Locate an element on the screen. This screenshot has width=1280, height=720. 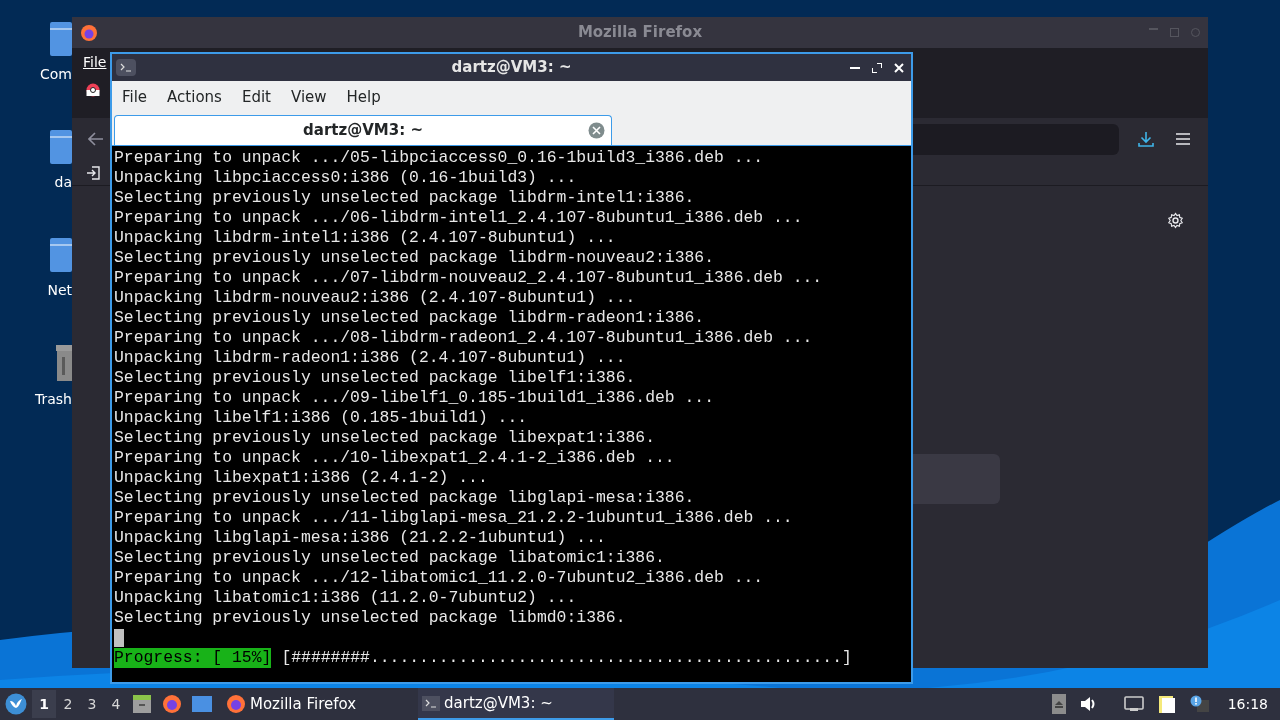
workspace-button: 1 is located at coordinates (44, 704).